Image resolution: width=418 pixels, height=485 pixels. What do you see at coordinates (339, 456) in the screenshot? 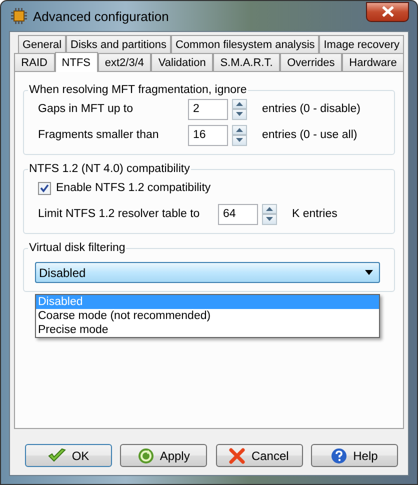
I see `help-icon` at bounding box center [339, 456].